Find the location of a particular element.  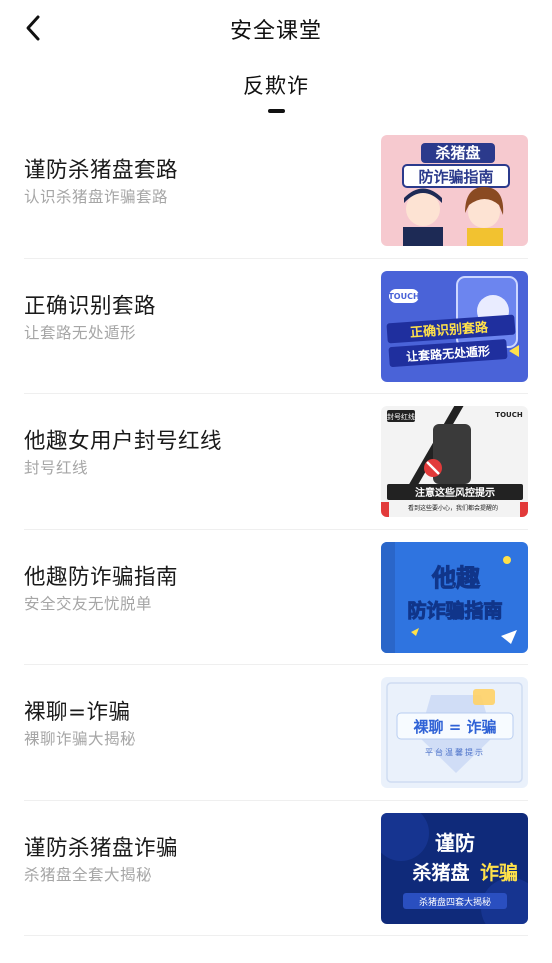

list-item: 谨防杀猪盘套路 认识杀猪盘诈骗套路 杀猪盘 防诈骗指南 is located at coordinates (276, 191).